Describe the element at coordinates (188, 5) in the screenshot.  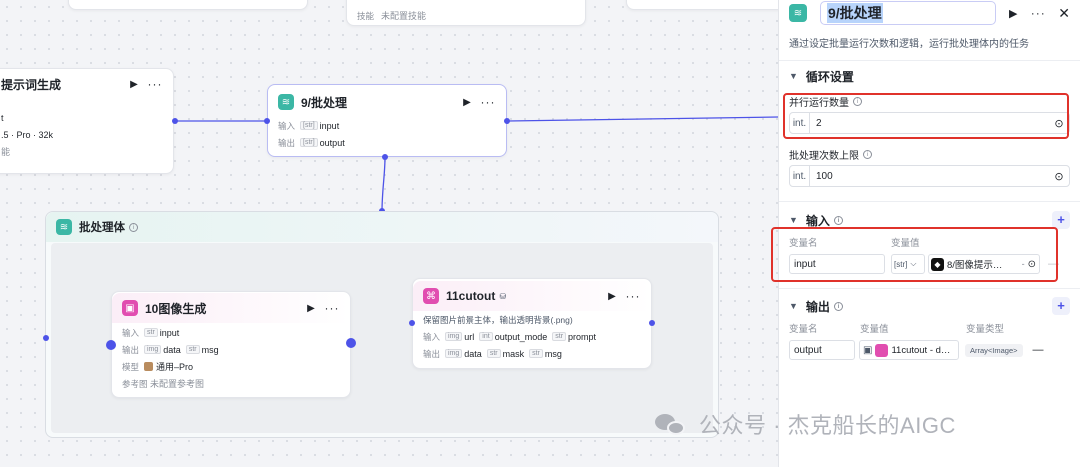
I see `top-left-node` at that location.